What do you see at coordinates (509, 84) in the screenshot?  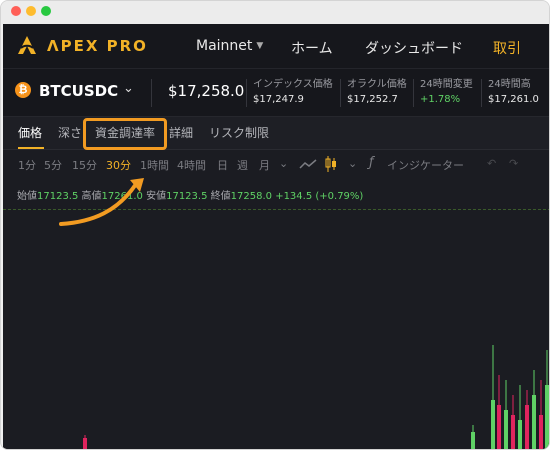 I see `stat-label: 24時間高` at bounding box center [509, 84].